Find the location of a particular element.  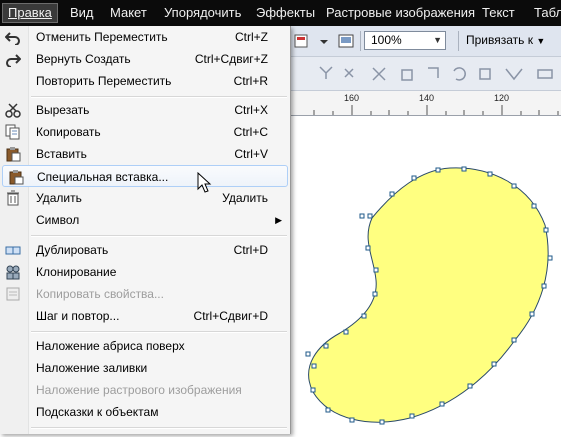

export-icon is located at coordinates (302, 41).